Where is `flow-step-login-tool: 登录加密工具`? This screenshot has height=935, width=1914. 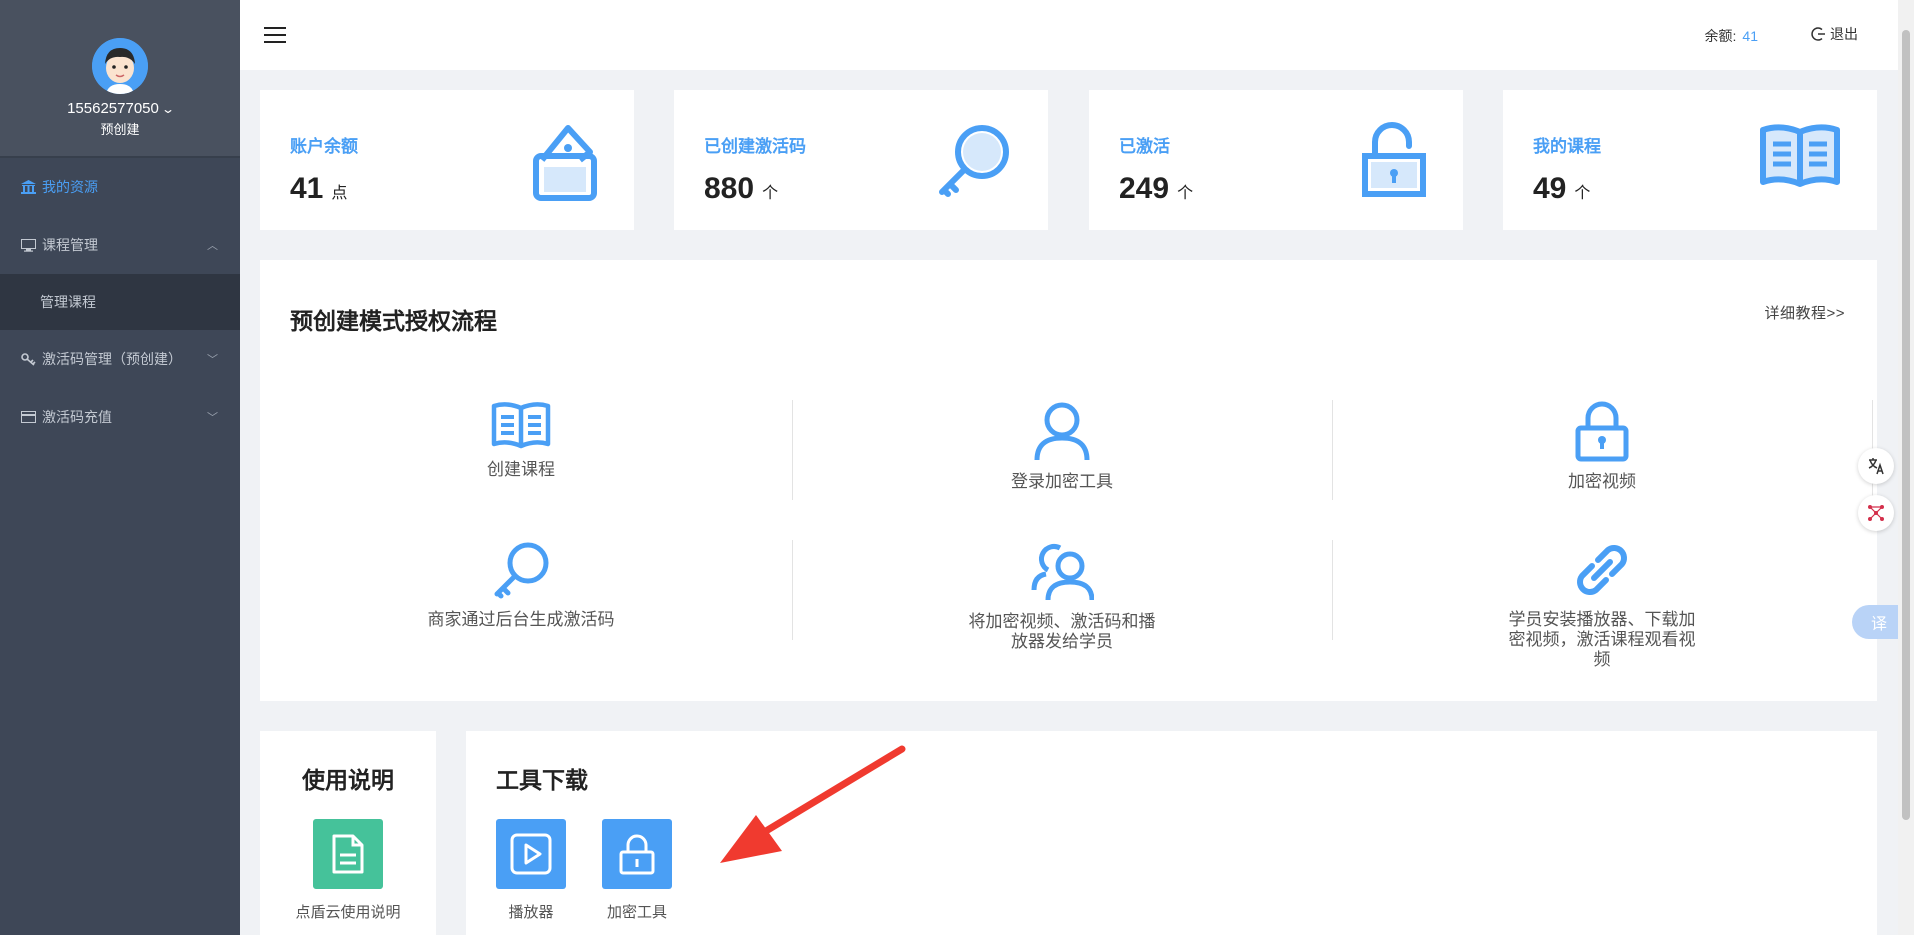 flow-step-login-tool: 登录加密工具 is located at coordinates (1062, 446).